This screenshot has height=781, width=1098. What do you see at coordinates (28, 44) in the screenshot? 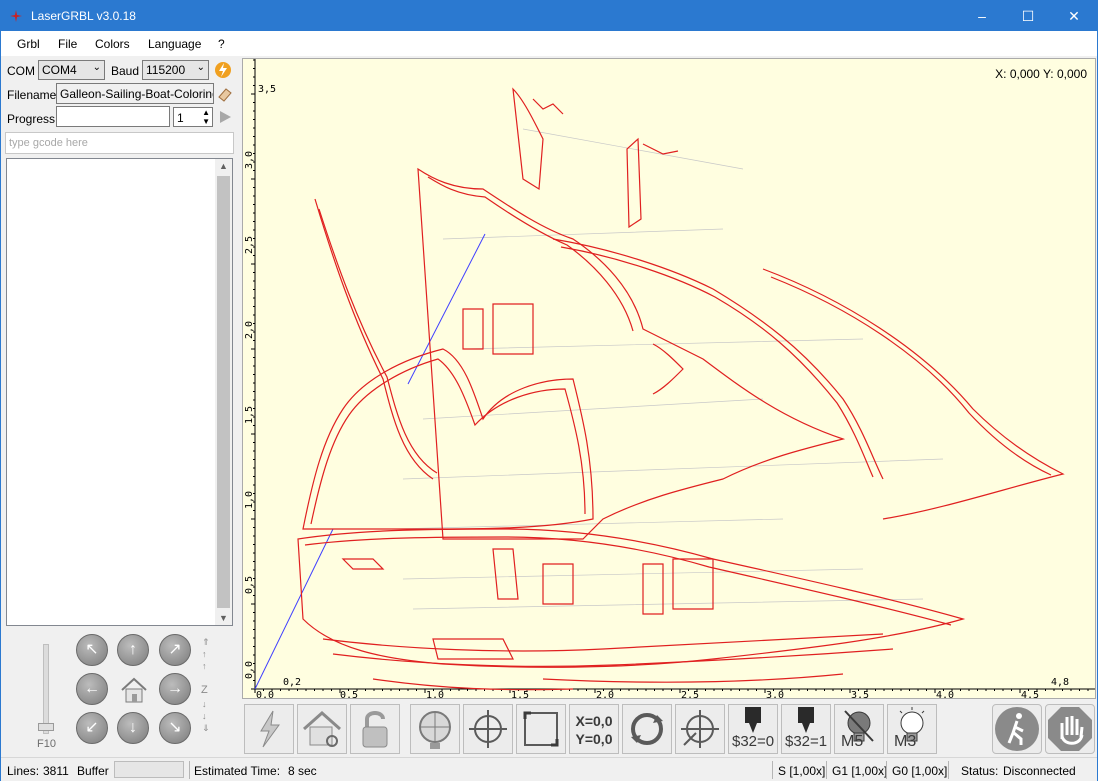
I see `menu-grbl: Grbl` at bounding box center [28, 44].